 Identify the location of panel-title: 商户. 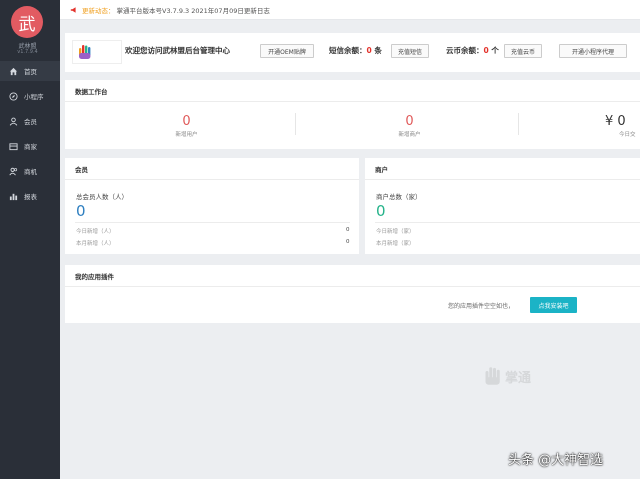
(381, 170).